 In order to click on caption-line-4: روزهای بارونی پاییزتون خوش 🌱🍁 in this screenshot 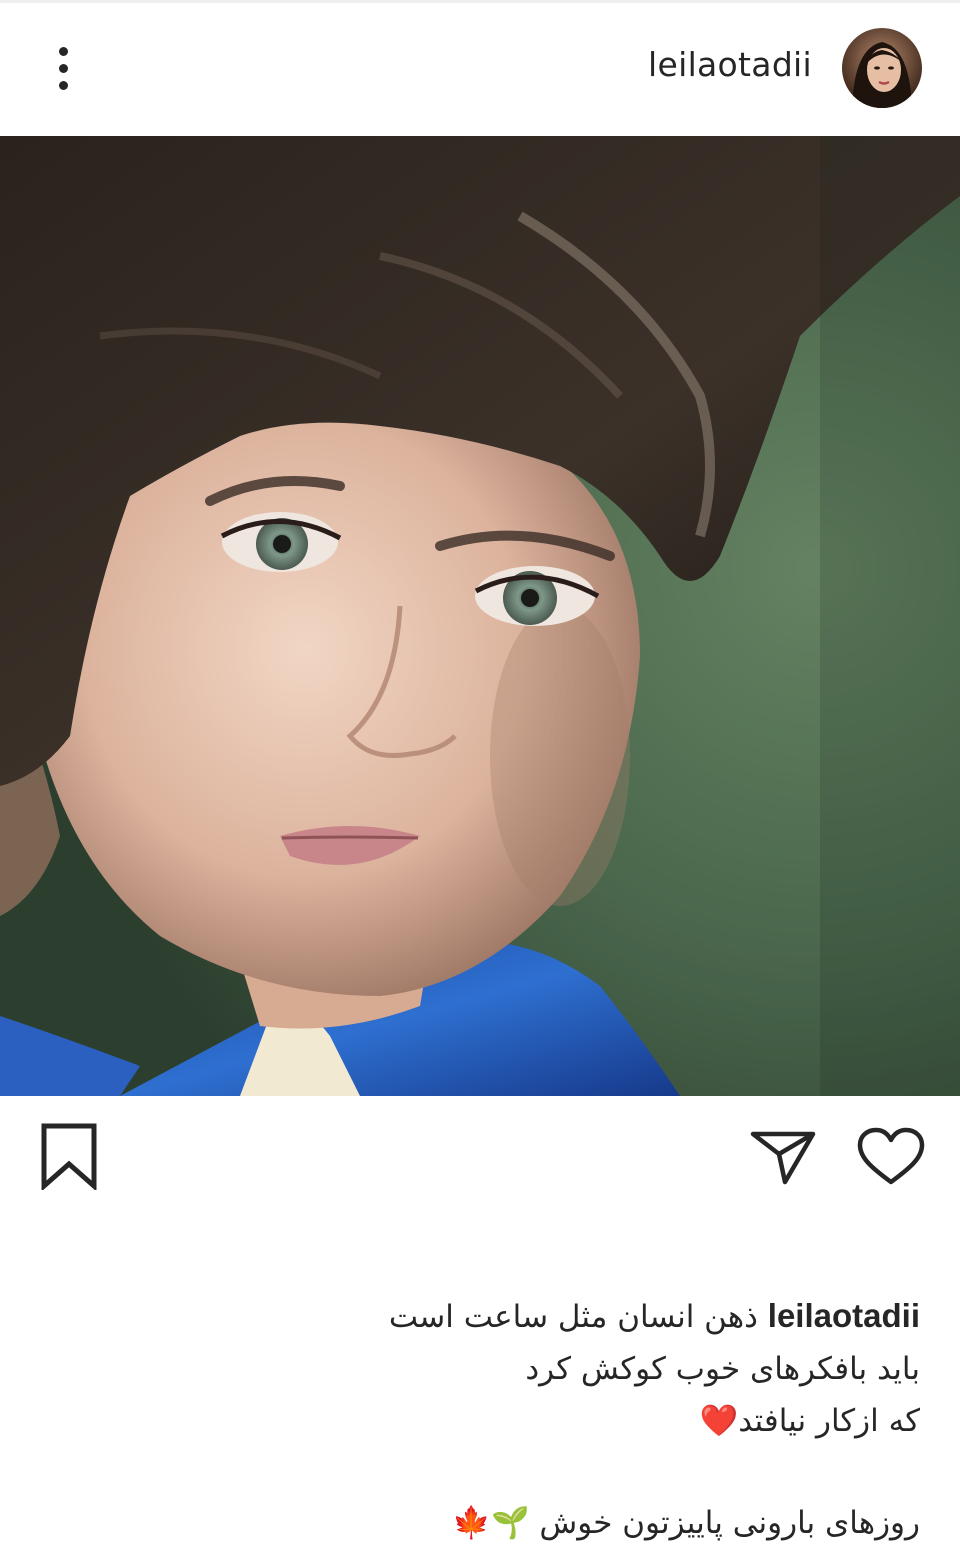, I will do `click(686, 1523)`.